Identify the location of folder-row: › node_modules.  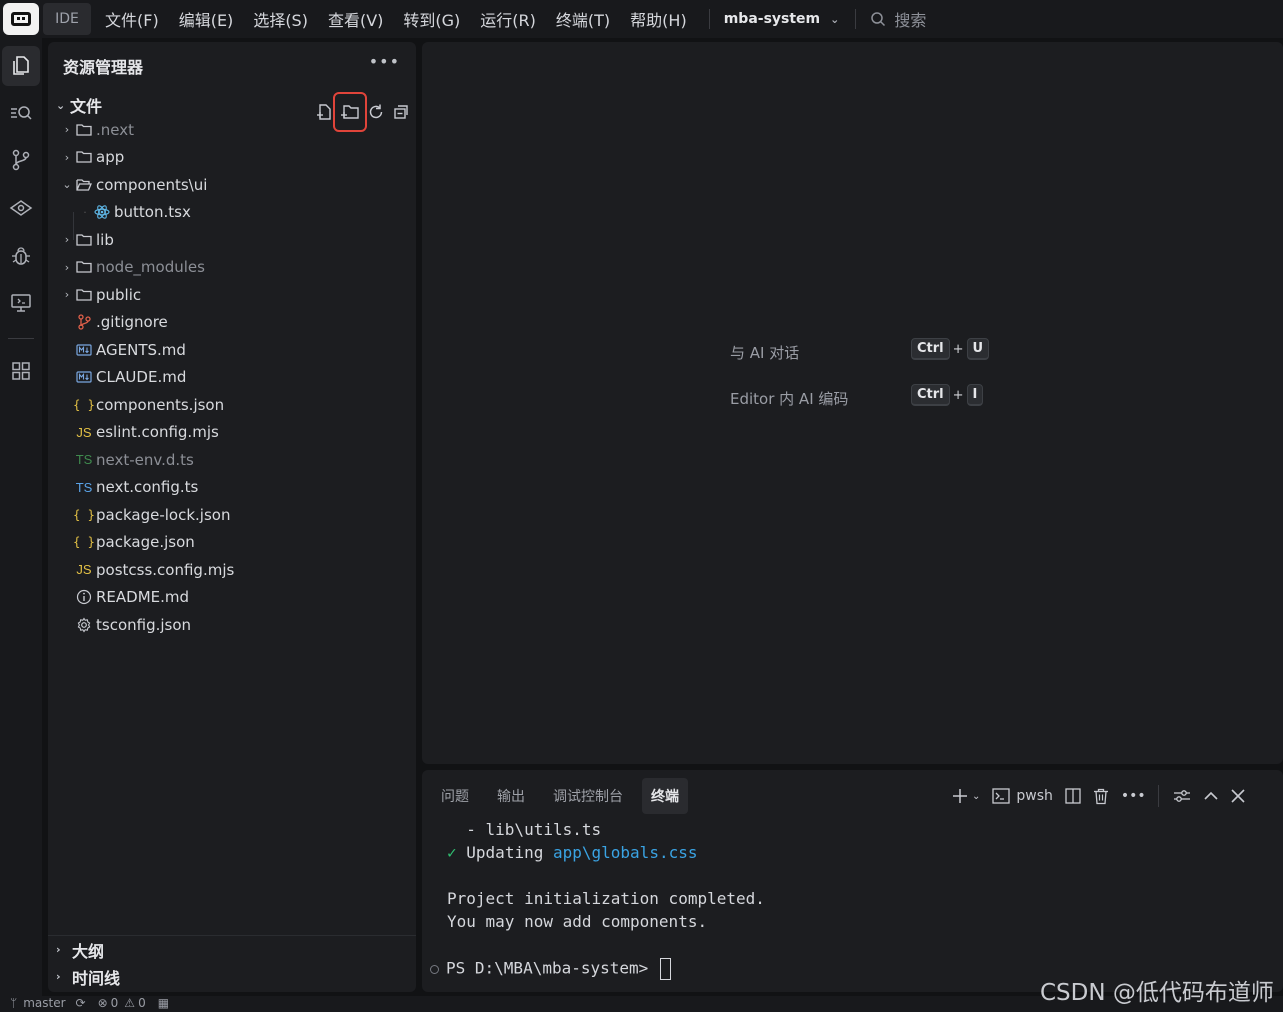
(232, 268).